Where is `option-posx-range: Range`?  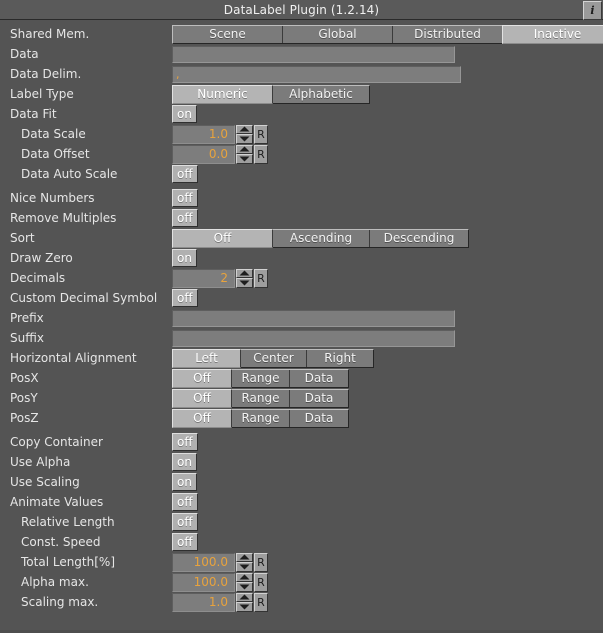 option-posx-range: Range is located at coordinates (261, 378).